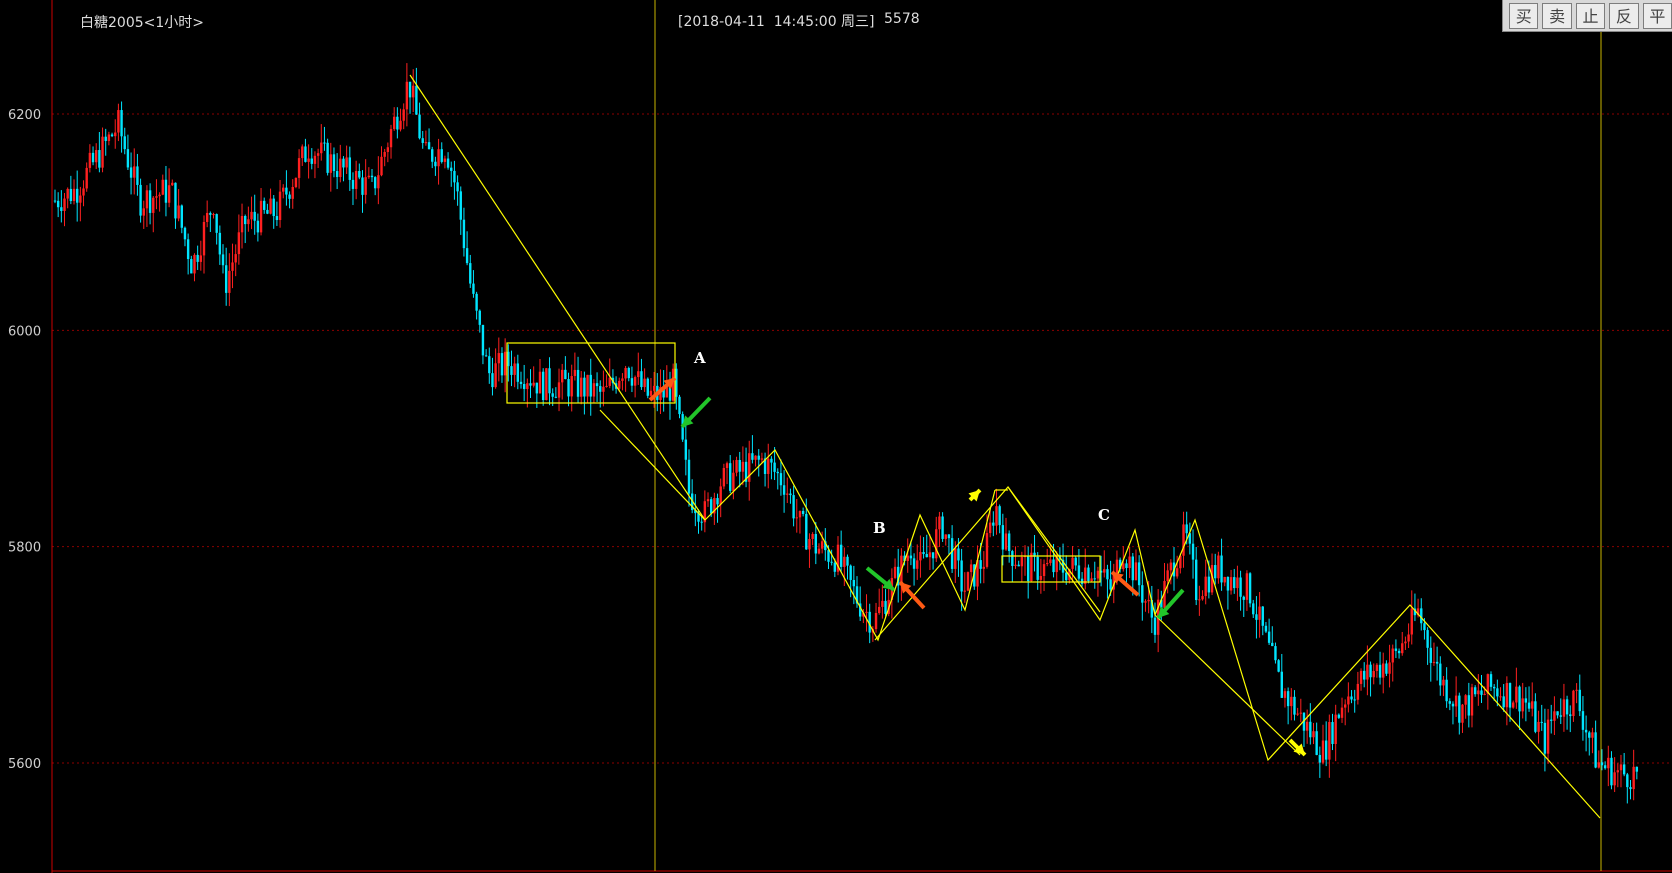 This screenshot has height=873, width=1672. What do you see at coordinates (557, 297) in the screenshot?
I see `trendline-main-down` at bounding box center [557, 297].